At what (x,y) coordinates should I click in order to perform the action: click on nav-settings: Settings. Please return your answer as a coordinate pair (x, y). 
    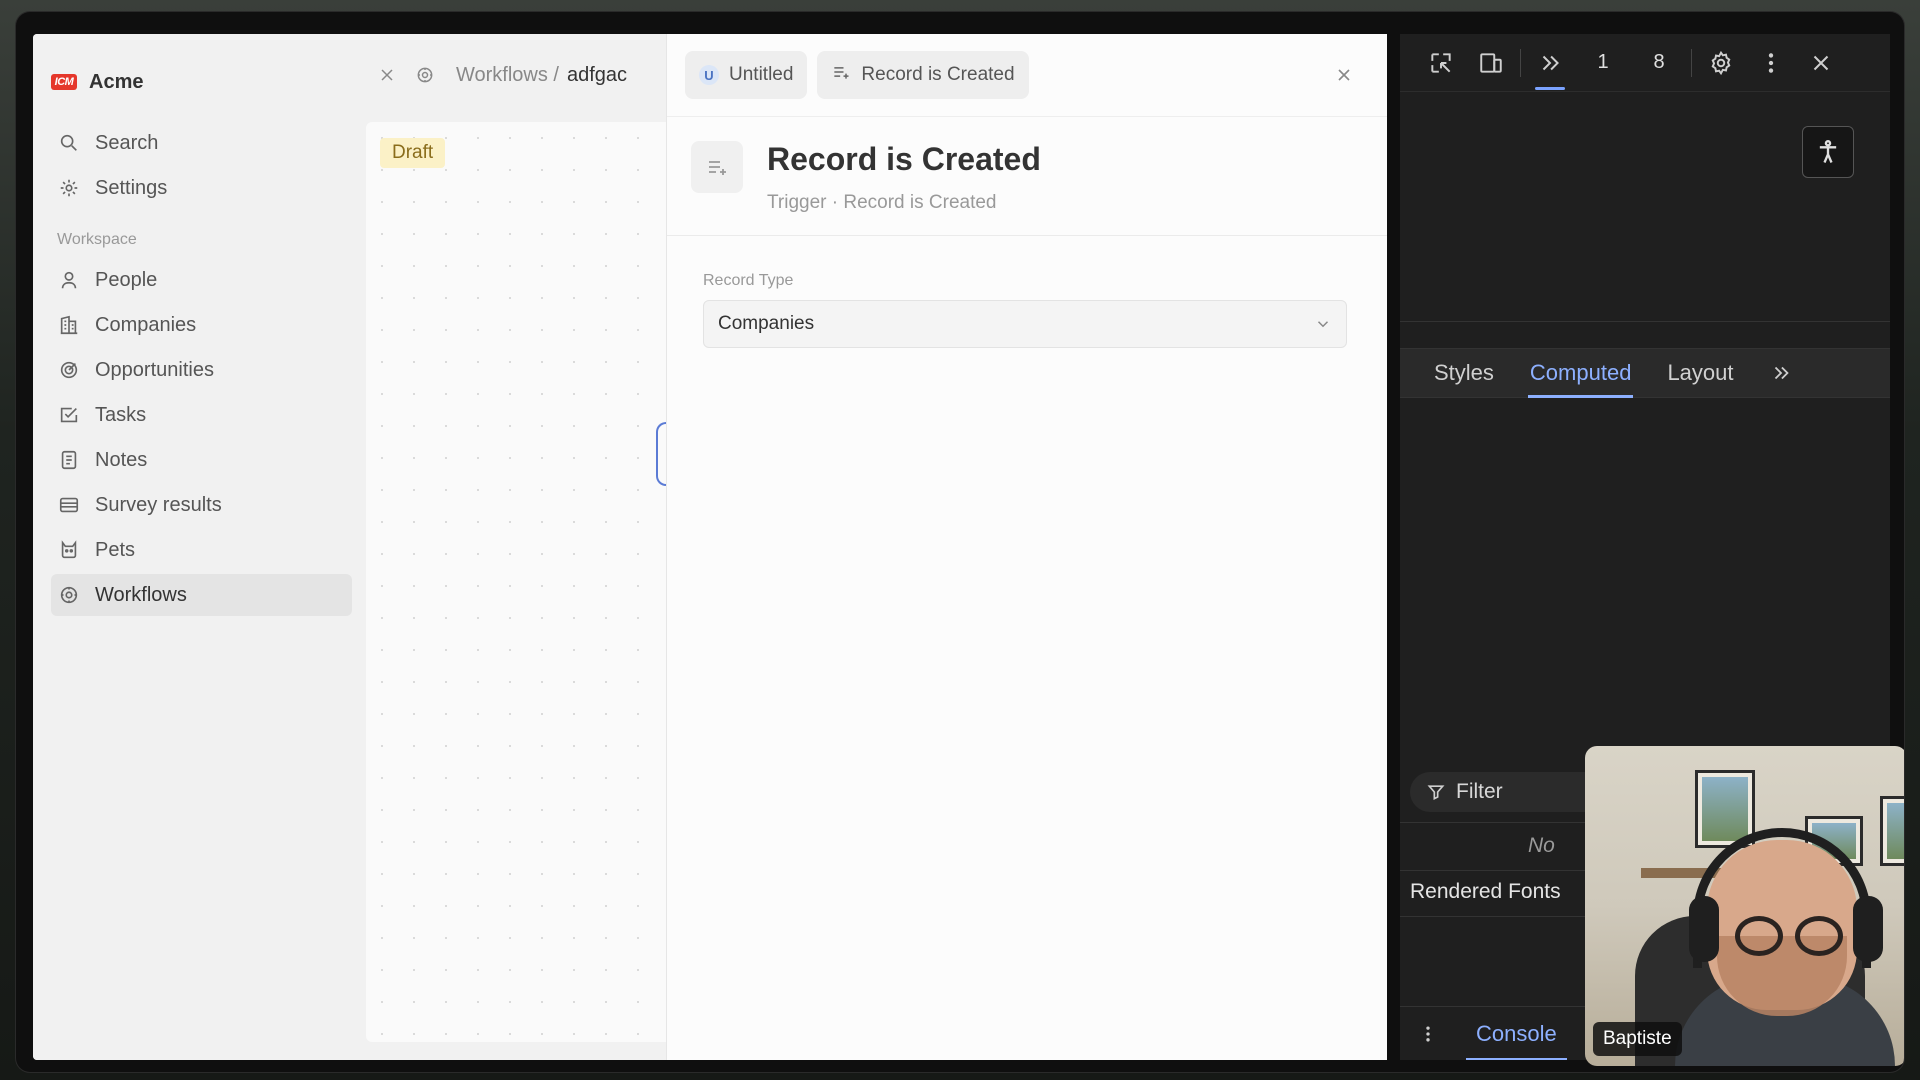
    Looking at the image, I should click on (201, 188).